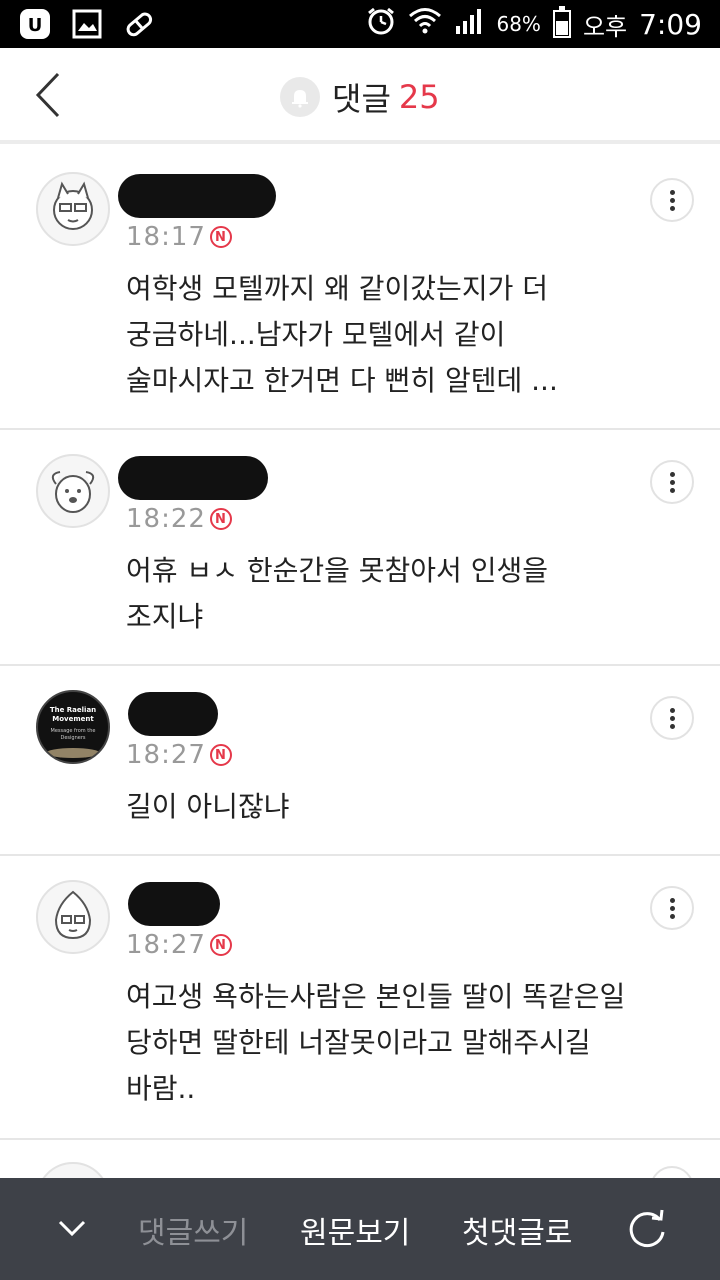 The image size is (720, 1280). I want to click on chevron-down-icon, so click(72, 1228).